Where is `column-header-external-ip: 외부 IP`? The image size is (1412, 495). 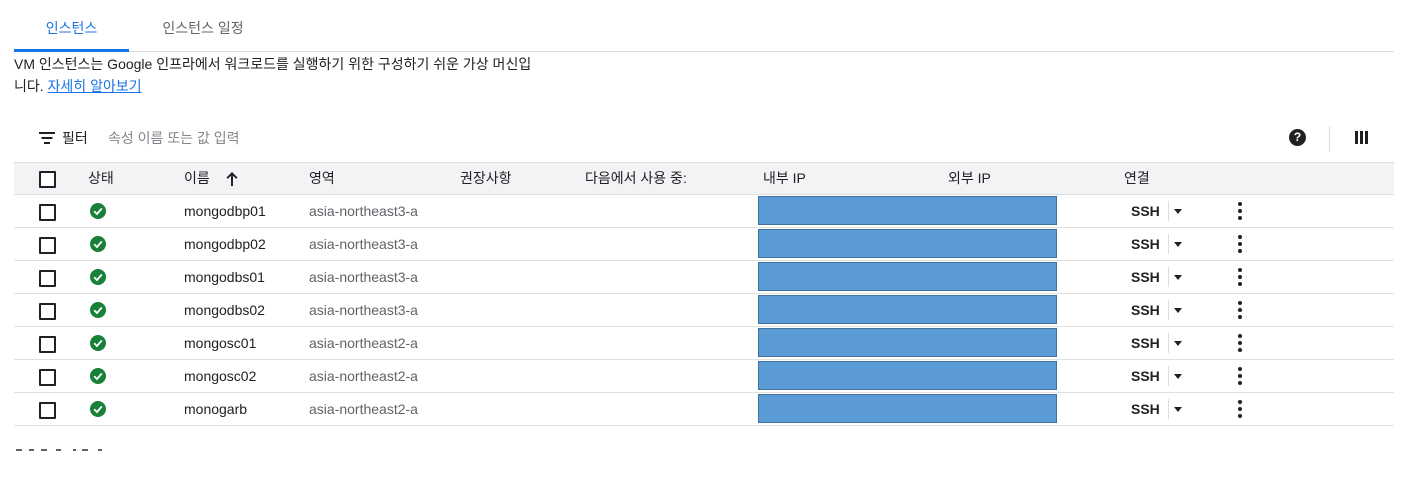 column-header-external-ip: 외부 IP is located at coordinates (969, 178).